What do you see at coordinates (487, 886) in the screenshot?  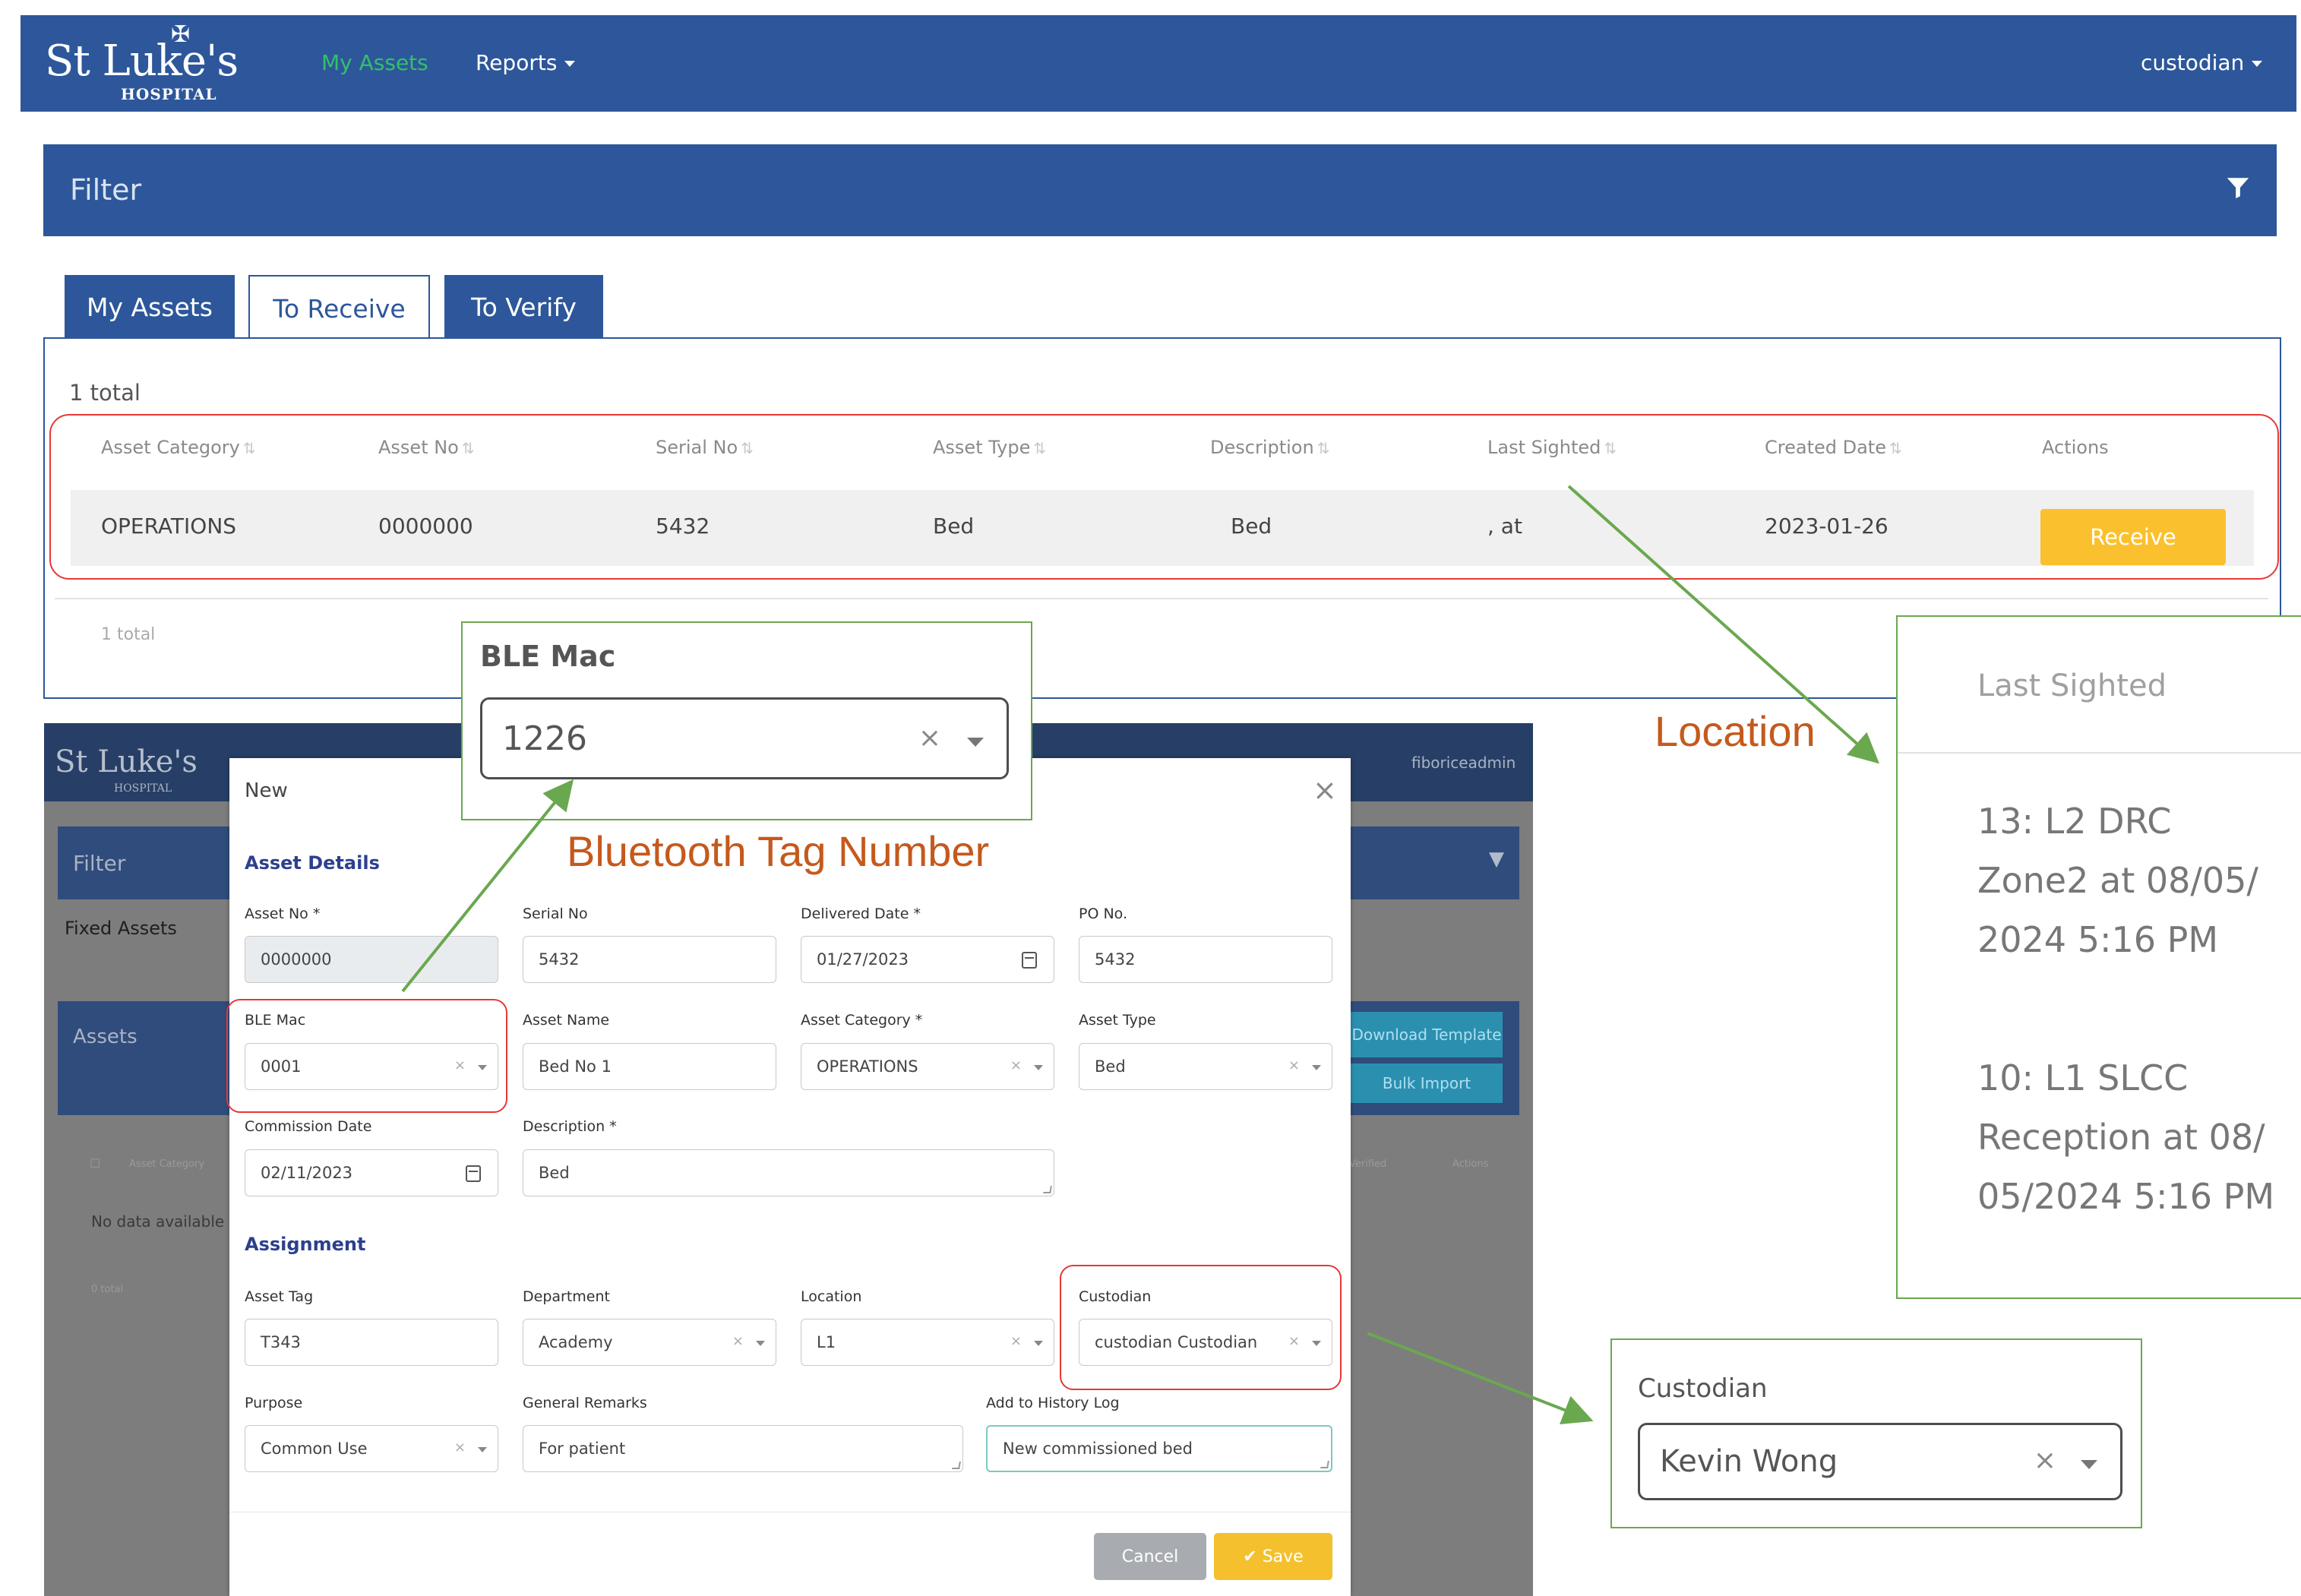 I see `ble-arrow` at bounding box center [487, 886].